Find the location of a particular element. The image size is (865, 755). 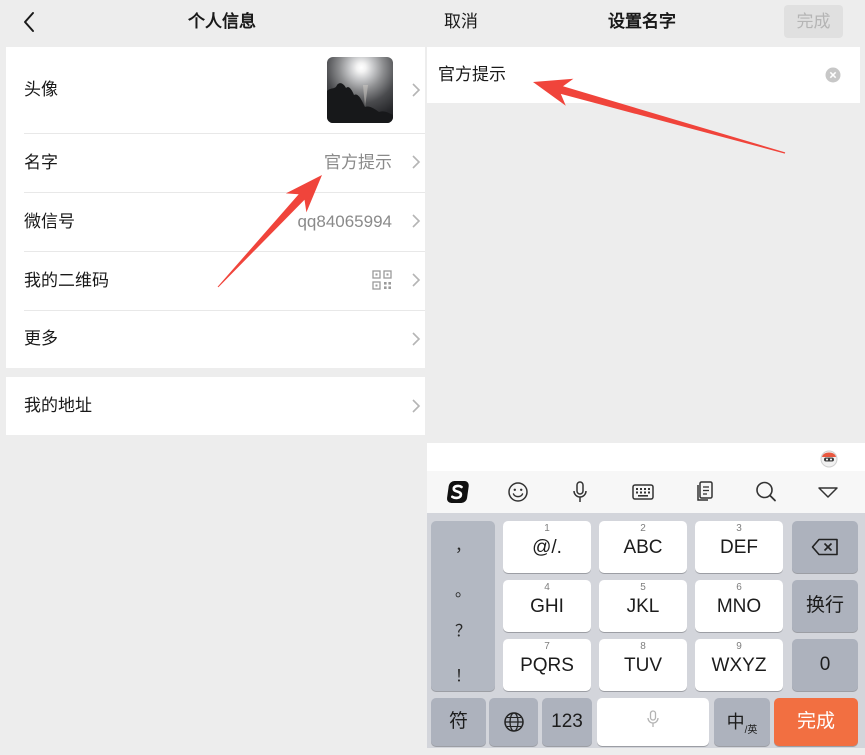

key-label: MNO is located at coordinates (739, 606).